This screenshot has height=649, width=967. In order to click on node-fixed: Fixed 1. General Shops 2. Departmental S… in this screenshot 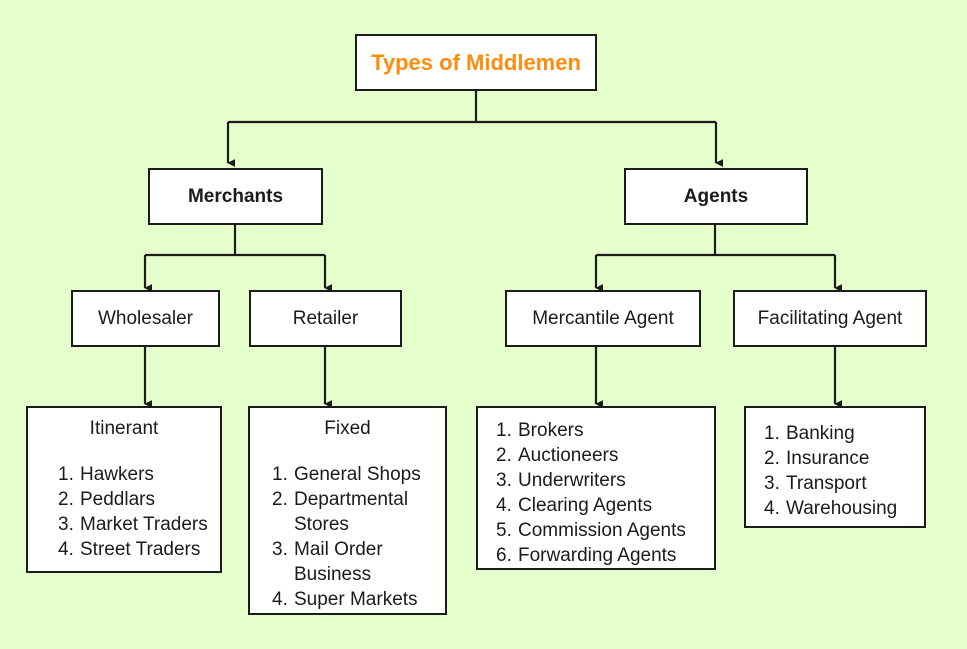, I will do `click(347, 510)`.